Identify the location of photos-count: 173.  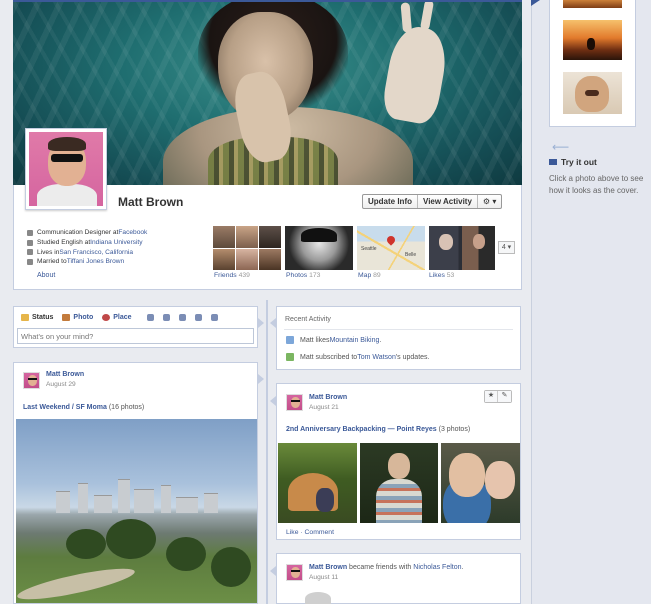
(315, 275).